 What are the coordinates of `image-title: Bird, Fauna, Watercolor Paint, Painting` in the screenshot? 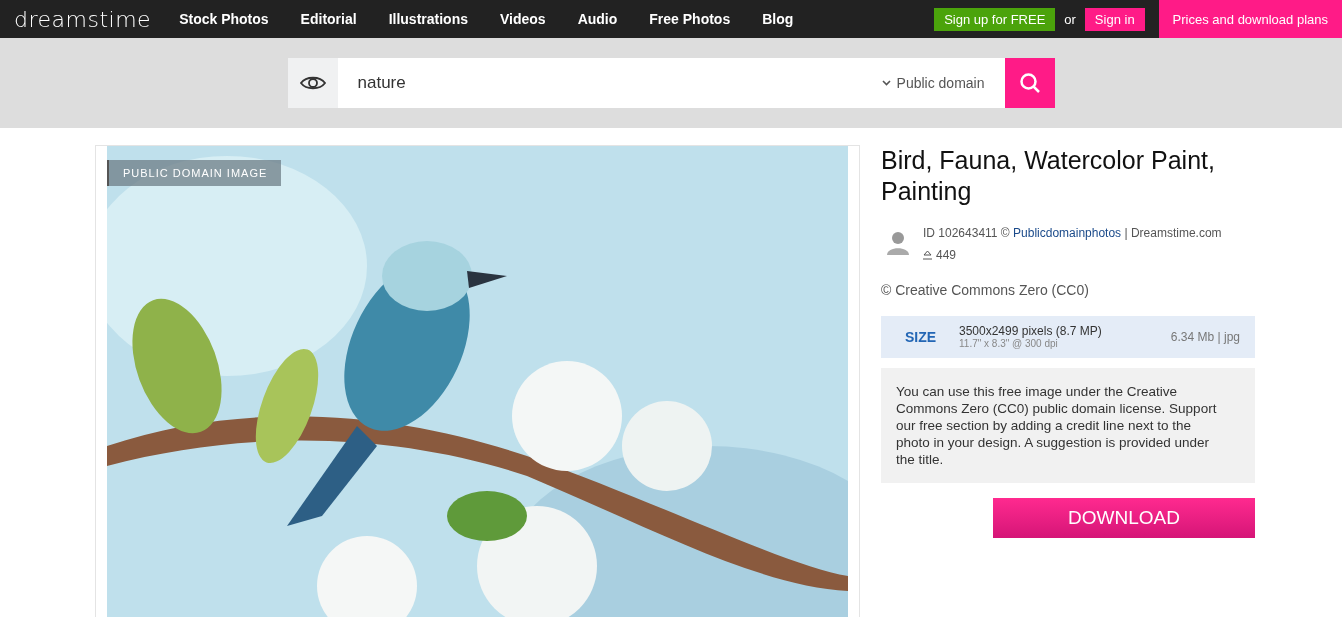 It's located at (1048, 176).